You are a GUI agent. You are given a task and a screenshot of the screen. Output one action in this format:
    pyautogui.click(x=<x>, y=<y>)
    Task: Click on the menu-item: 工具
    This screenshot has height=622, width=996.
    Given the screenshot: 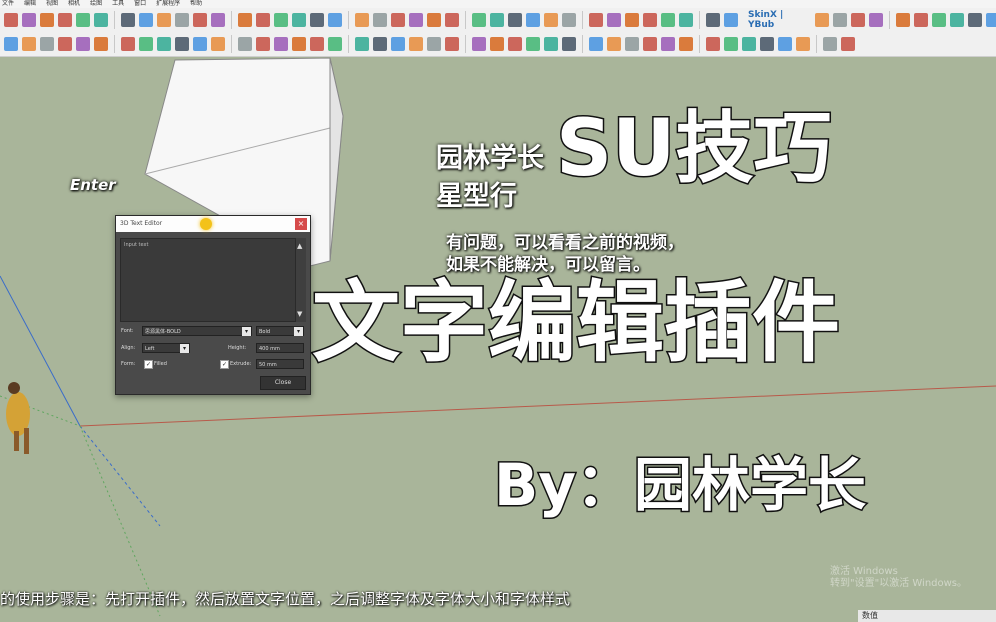 What is the action you would take?
    pyautogui.click(x=118, y=4)
    